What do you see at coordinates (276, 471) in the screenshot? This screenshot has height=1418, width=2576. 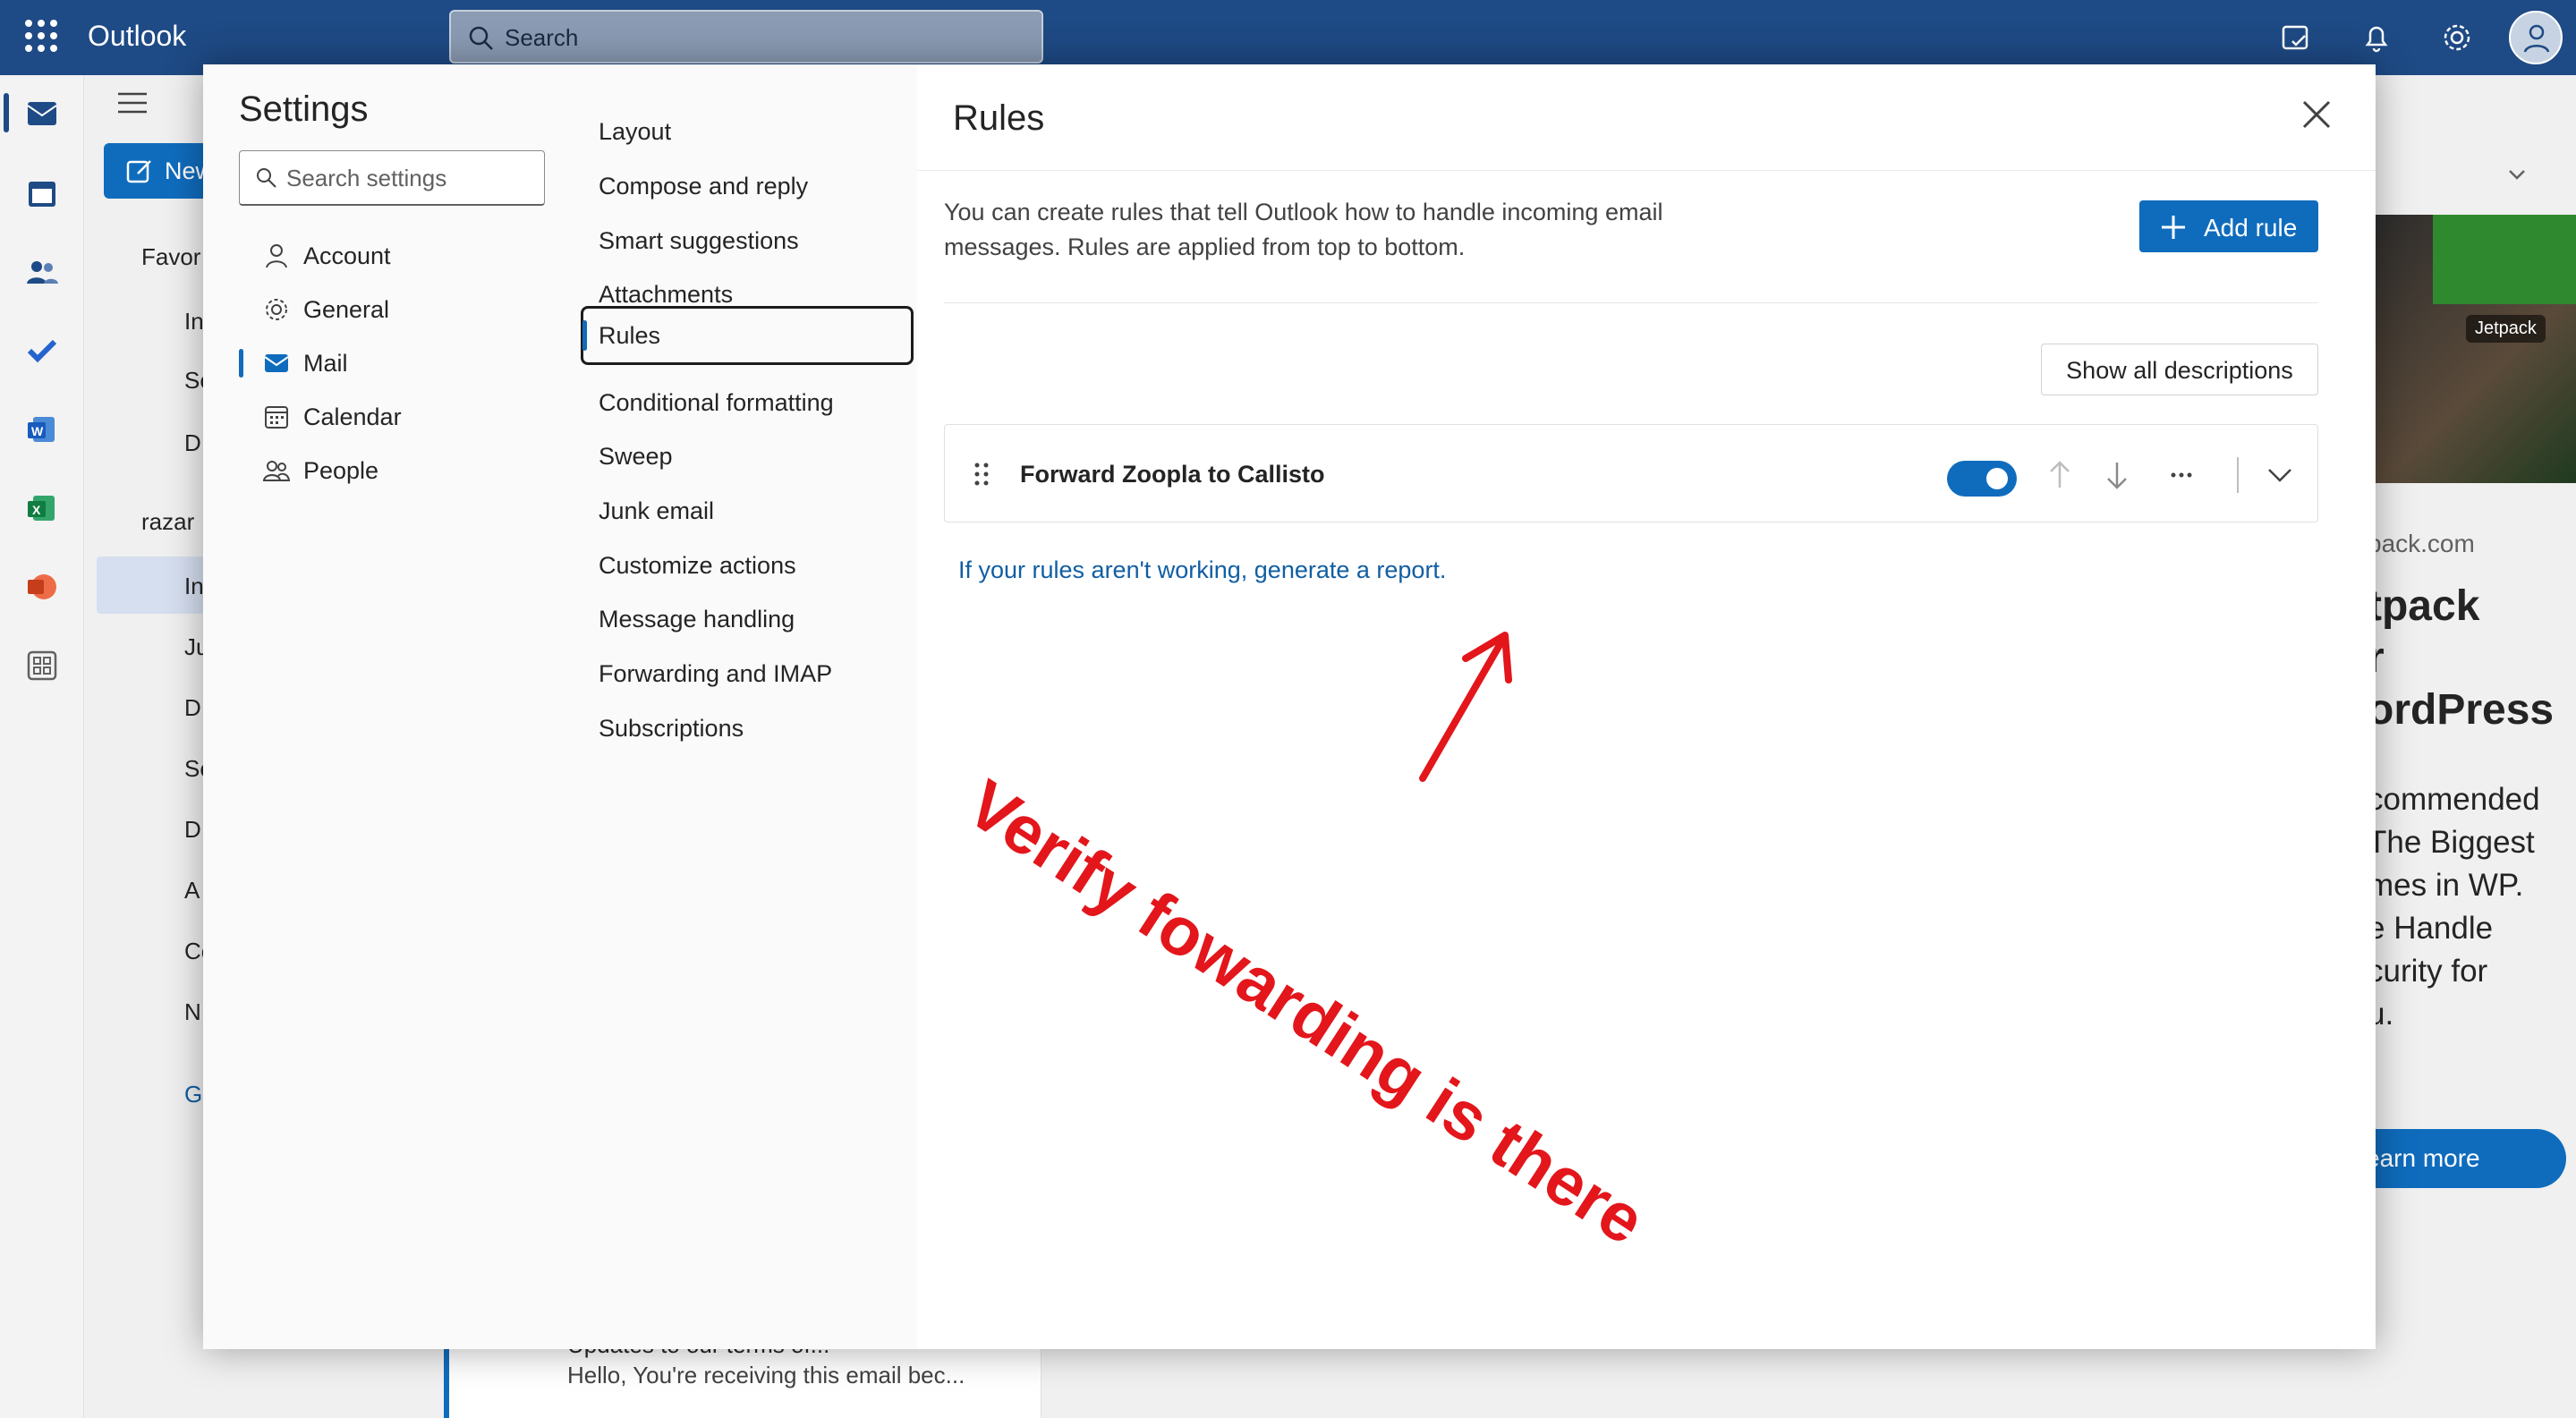 I see `people-icon` at bounding box center [276, 471].